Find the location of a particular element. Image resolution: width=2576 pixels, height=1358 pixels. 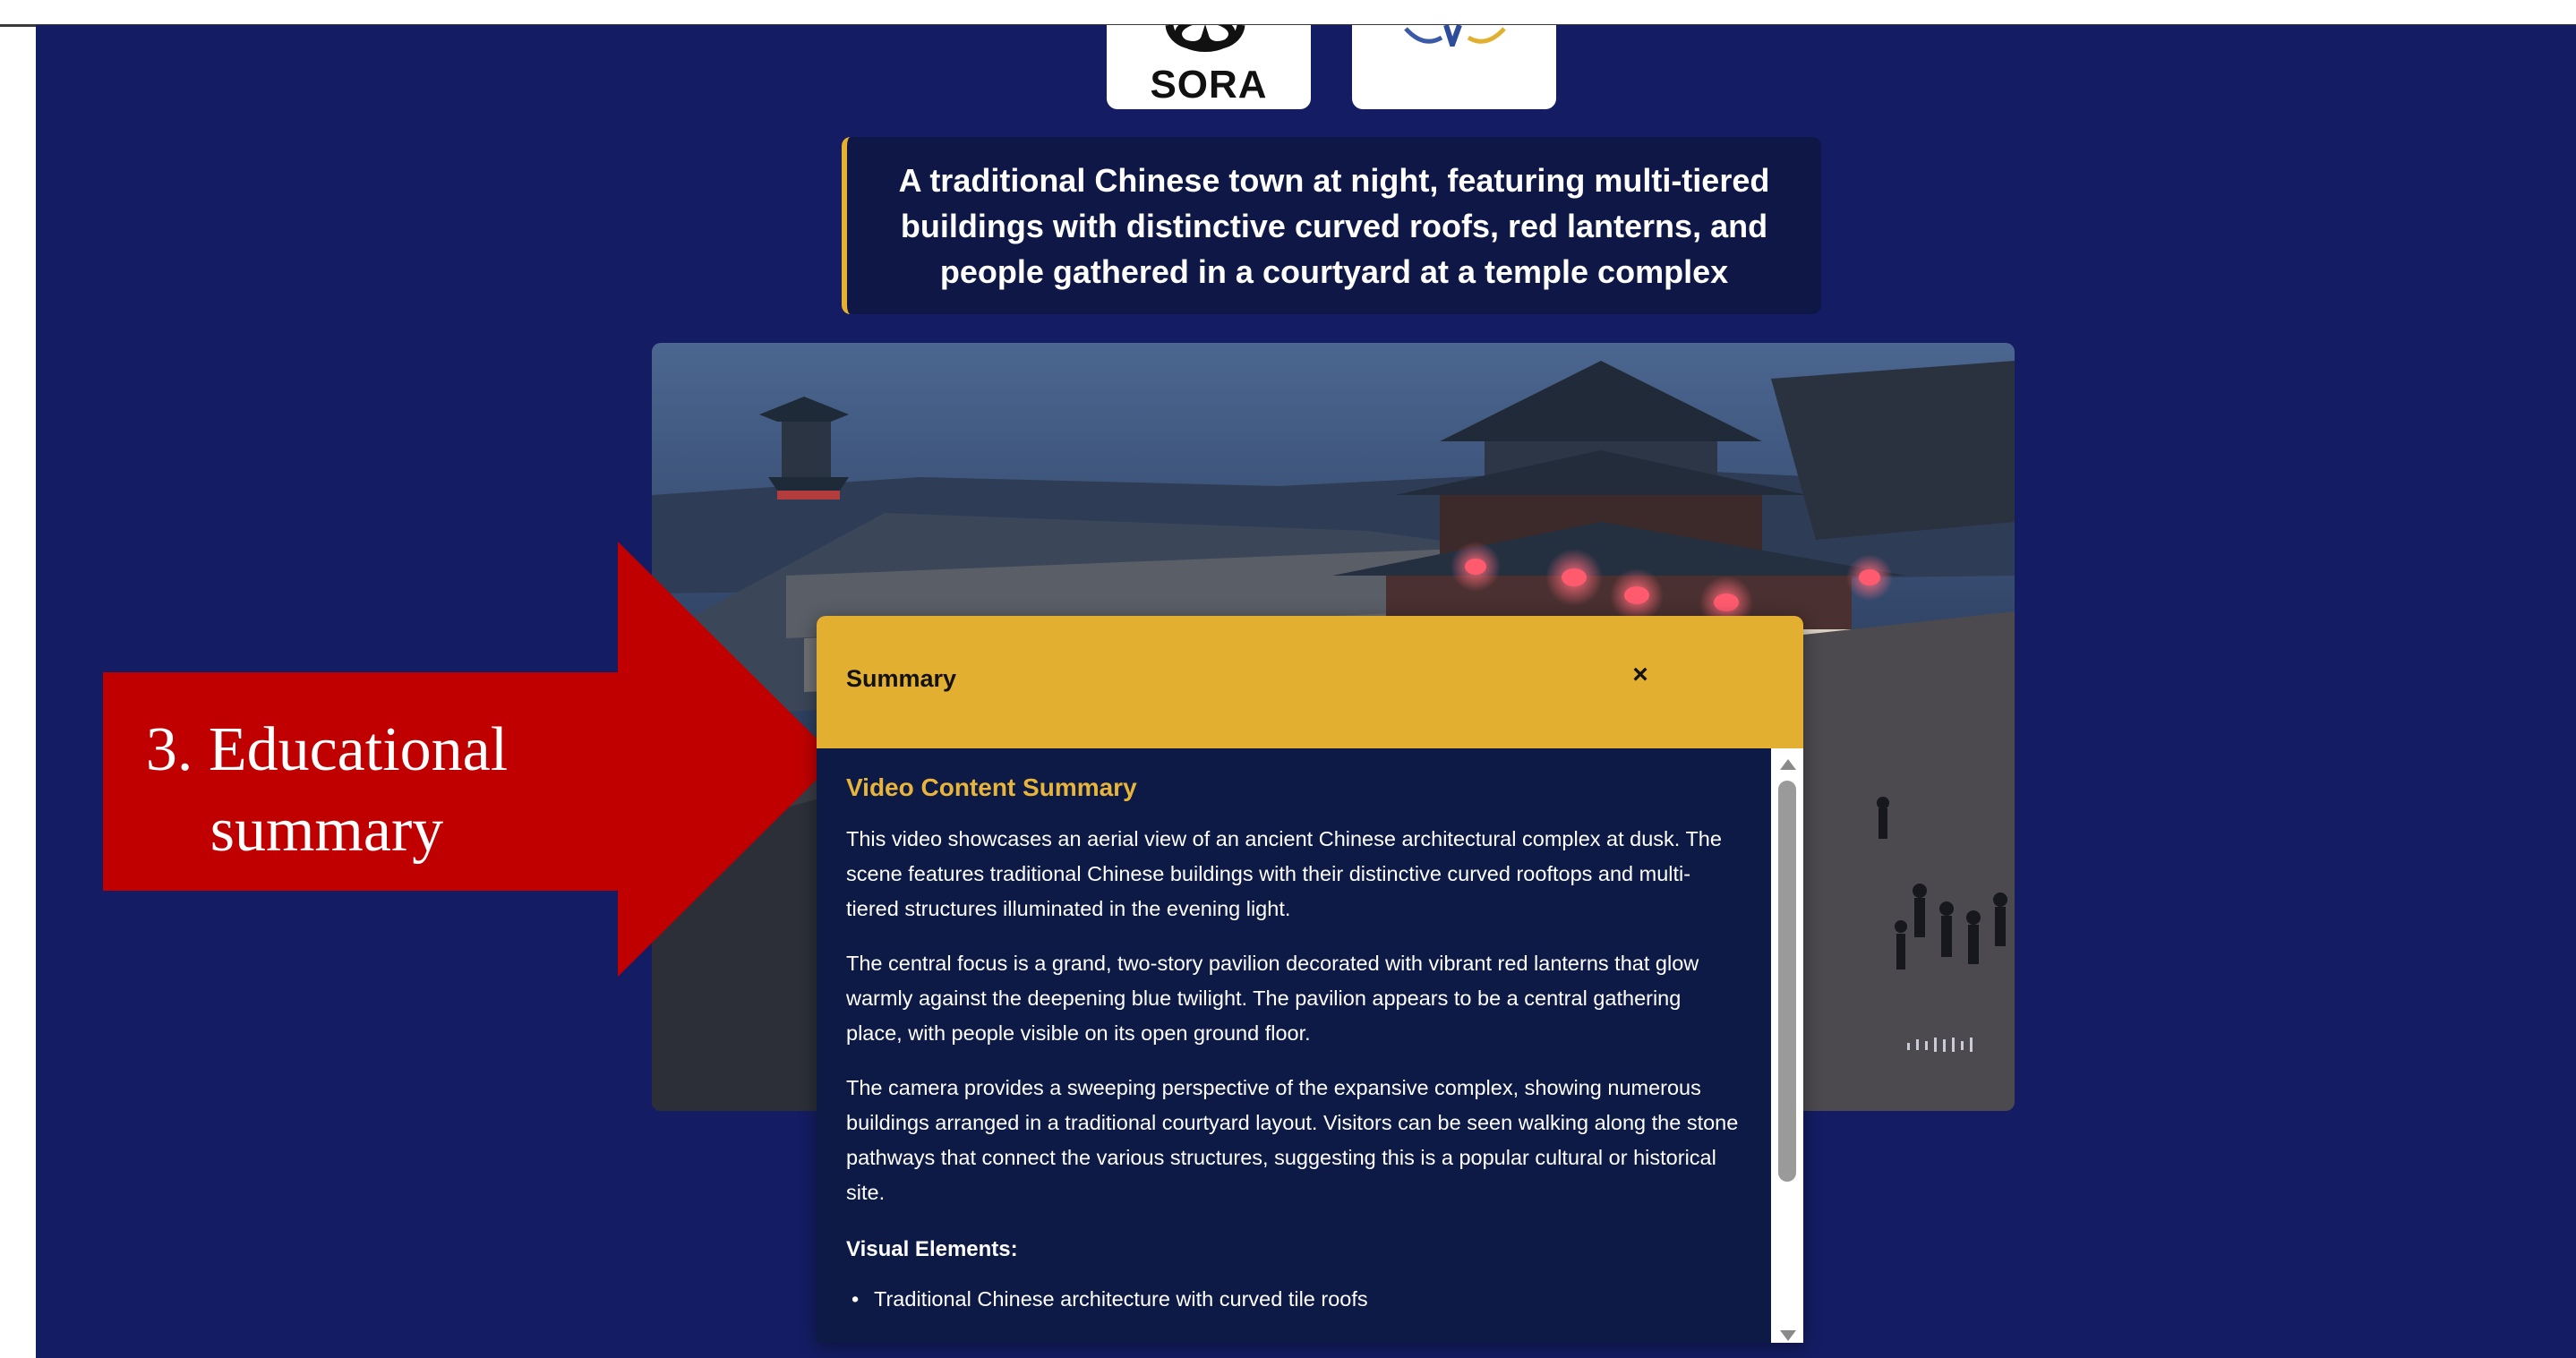

browser-top-edge is located at coordinates (1288, 13).